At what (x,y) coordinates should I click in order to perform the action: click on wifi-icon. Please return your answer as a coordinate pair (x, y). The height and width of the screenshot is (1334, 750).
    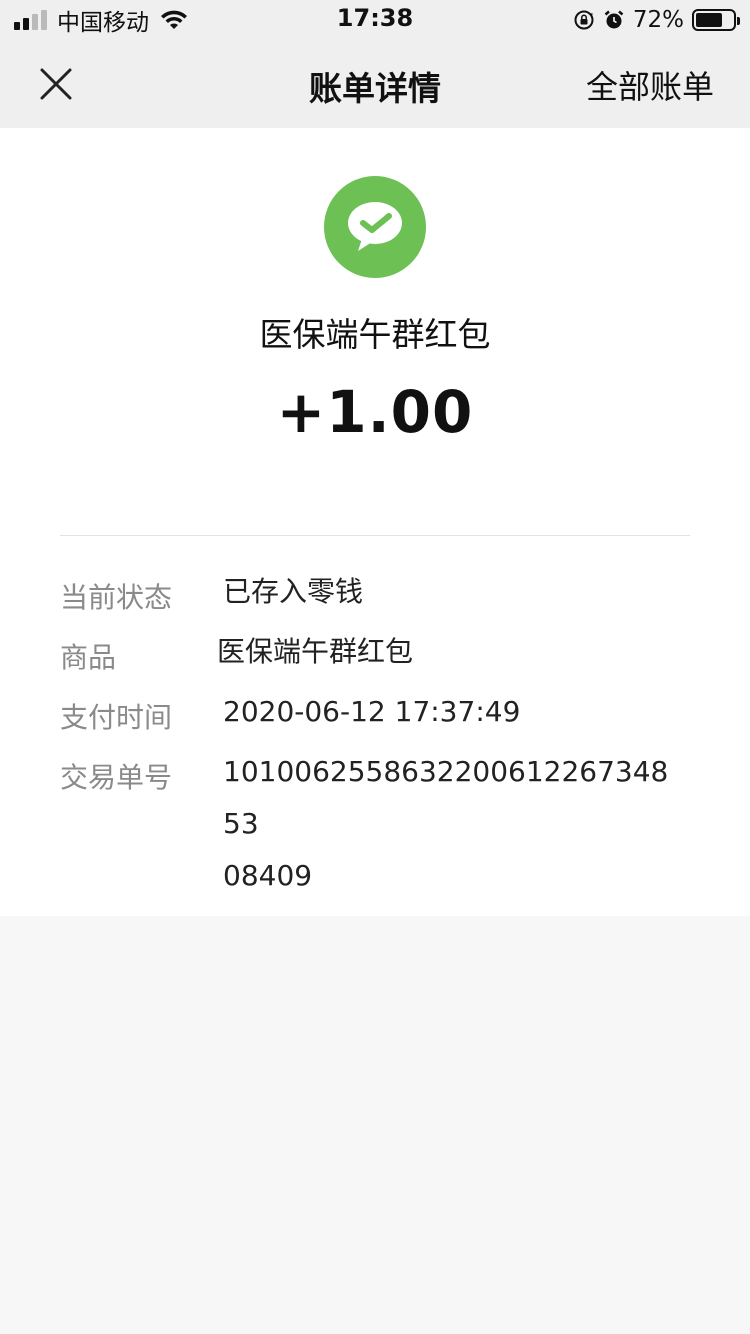
    Looking at the image, I should click on (174, 19).